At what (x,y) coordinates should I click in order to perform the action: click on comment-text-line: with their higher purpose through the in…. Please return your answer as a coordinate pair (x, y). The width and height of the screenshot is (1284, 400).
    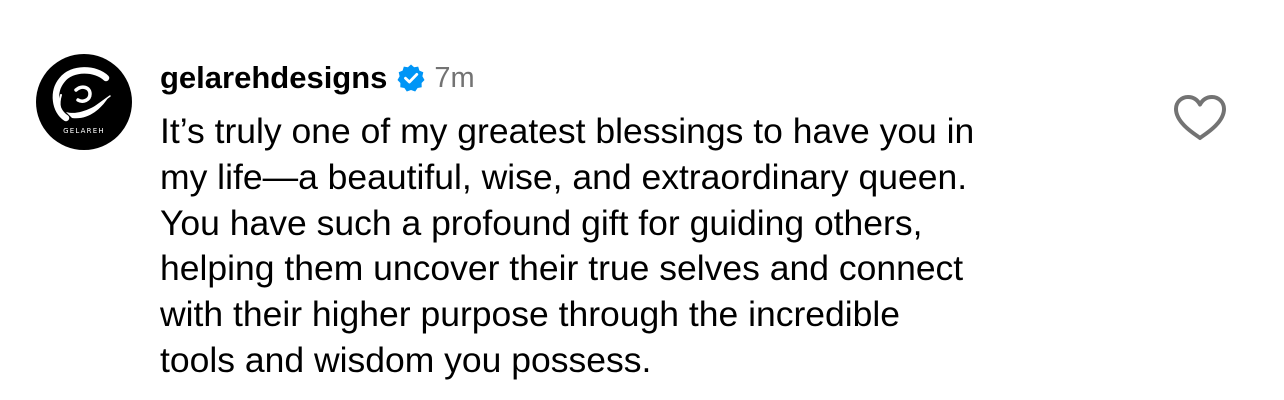
    Looking at the image, I should click on (530, 314).